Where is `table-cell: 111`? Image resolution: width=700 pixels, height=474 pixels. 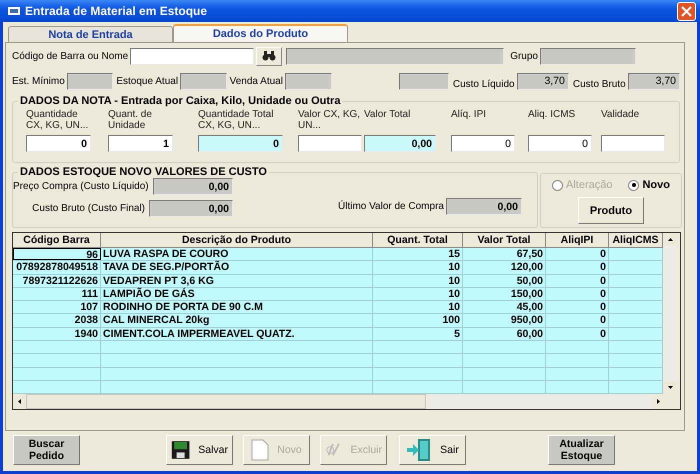 table-cell: 111 is located at coordinates (57, 294).